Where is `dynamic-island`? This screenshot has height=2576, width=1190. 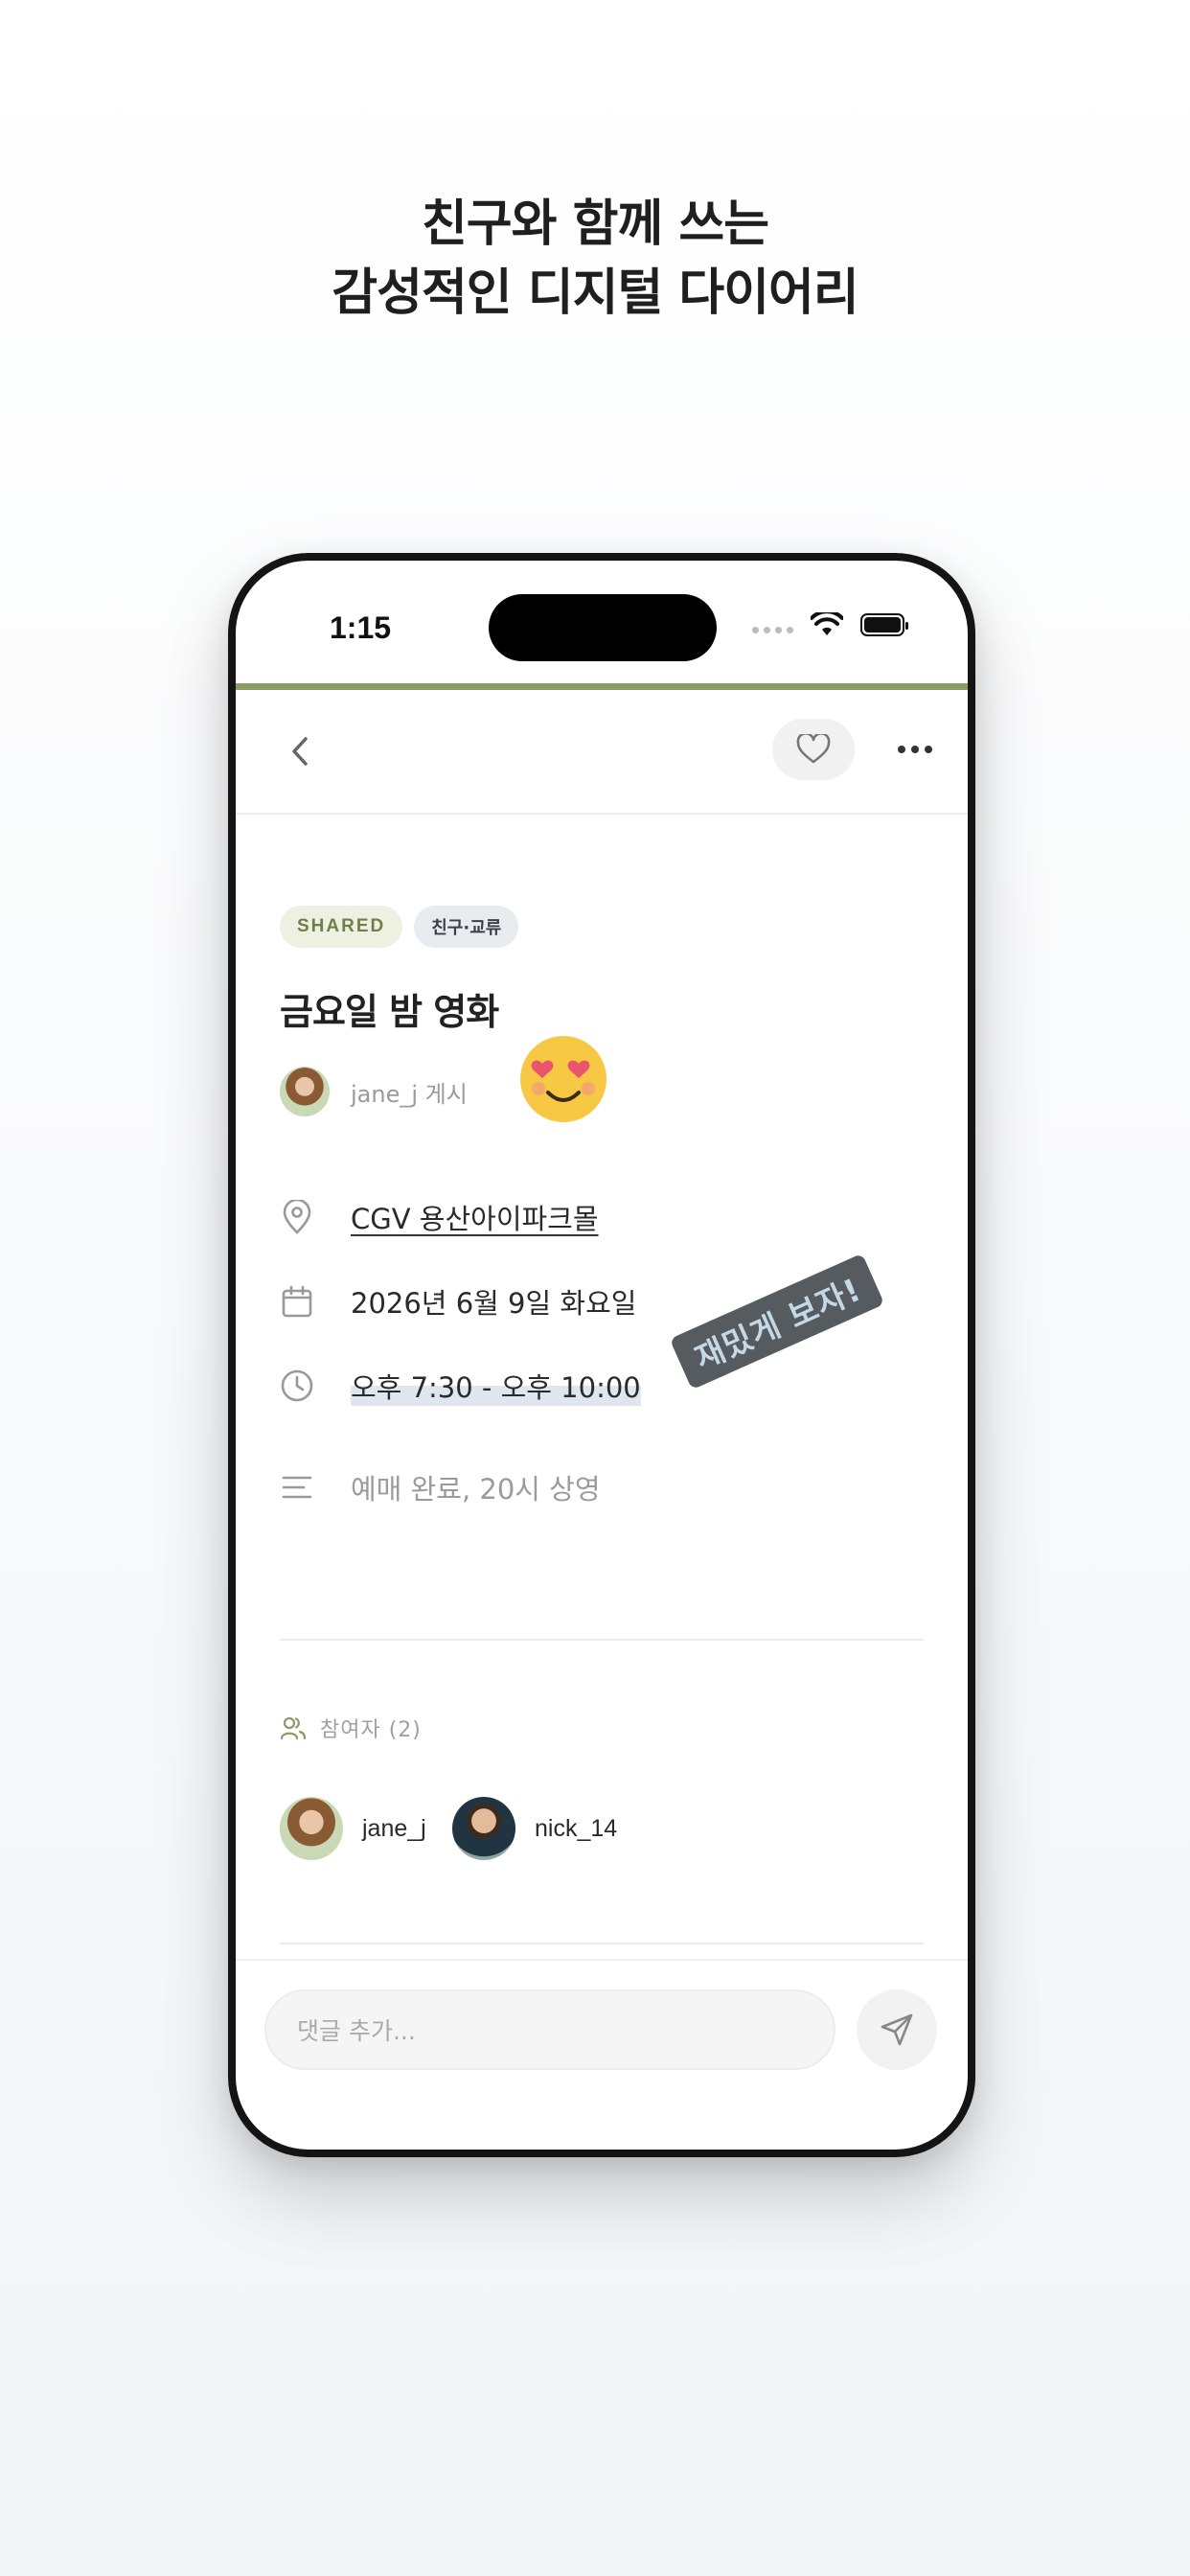 dynamic-island is located at coordinates (603, 627).